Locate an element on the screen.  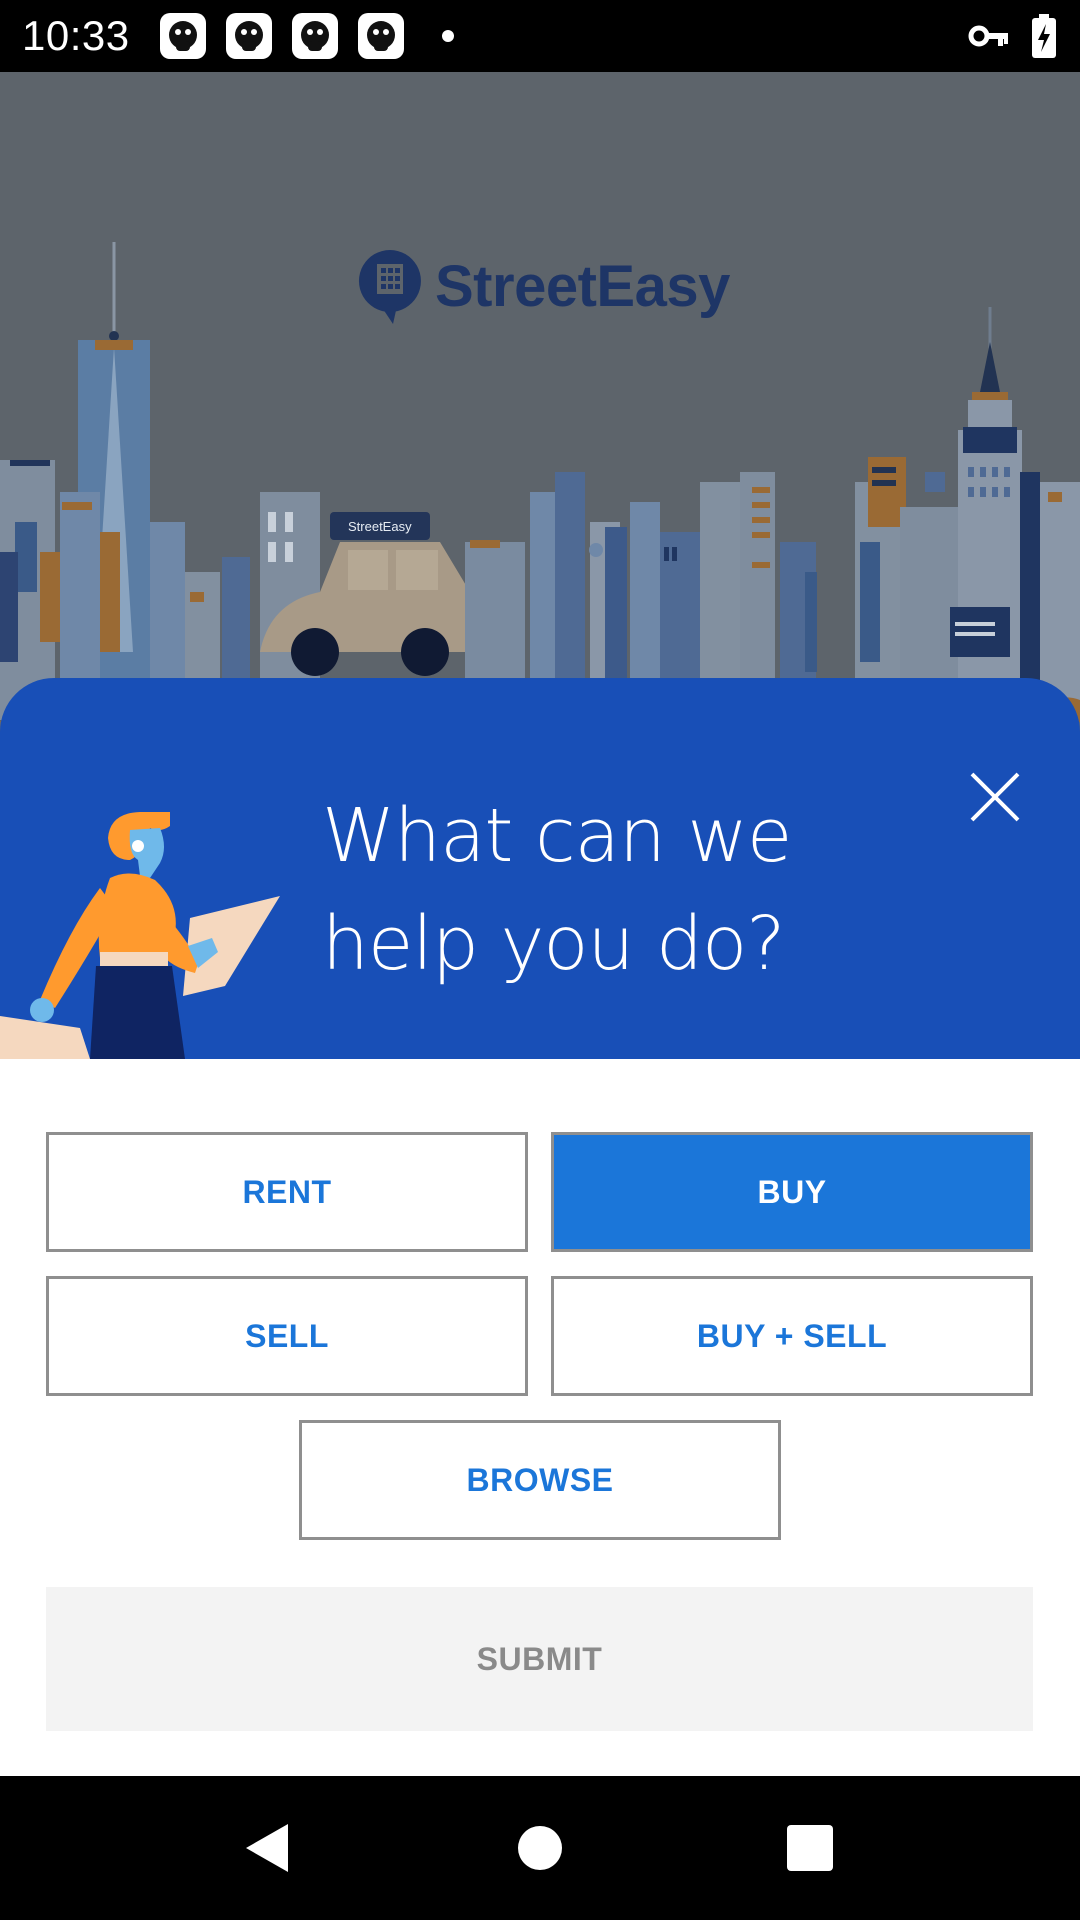
battery-charging-icon is located at coordinates (1044, 36).